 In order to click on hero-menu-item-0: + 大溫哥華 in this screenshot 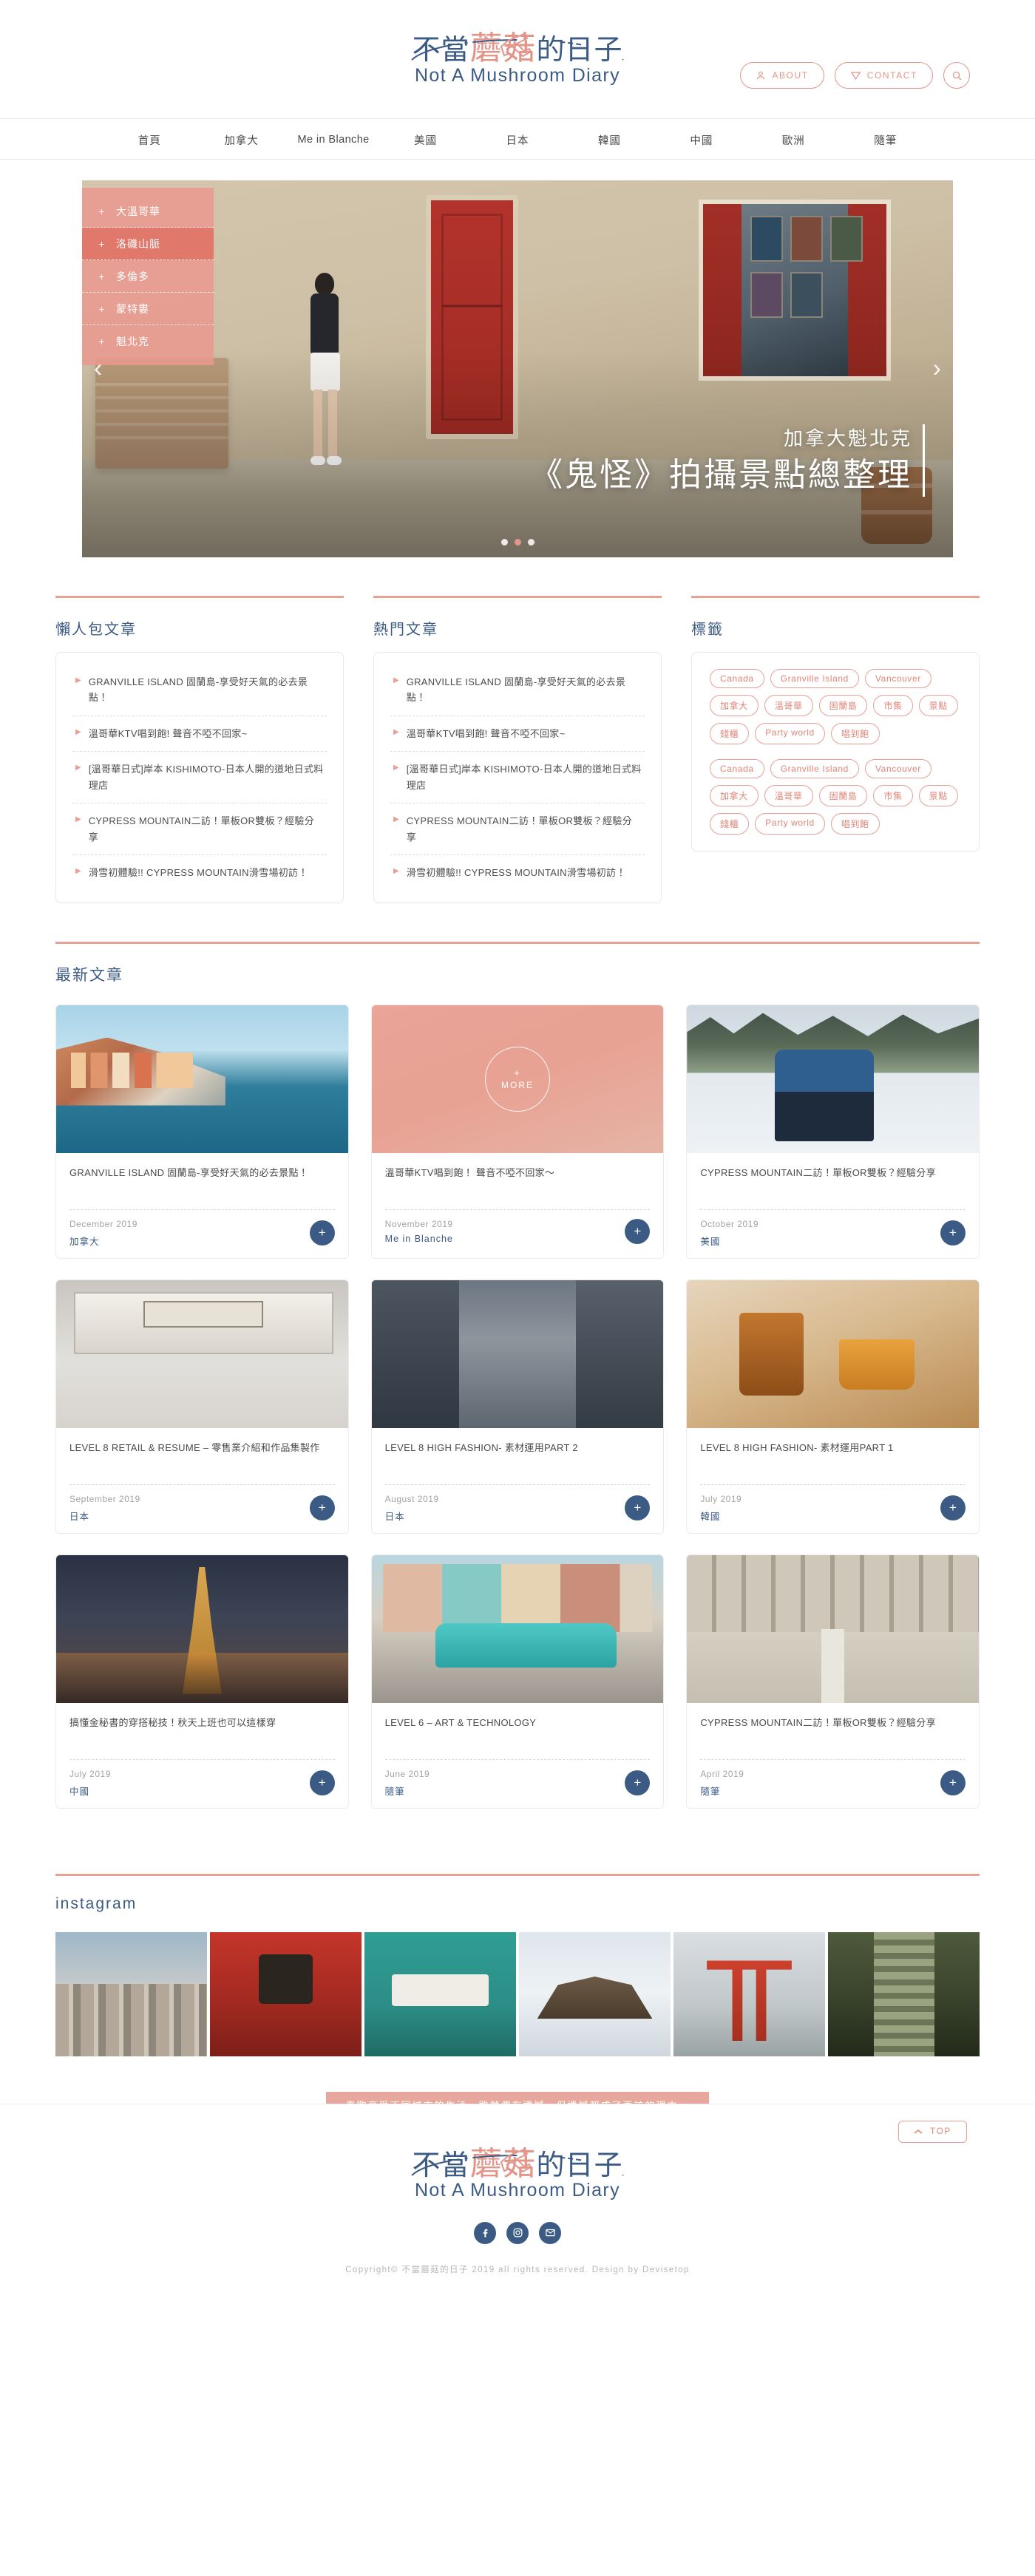, I will do `click(148, 211)`.